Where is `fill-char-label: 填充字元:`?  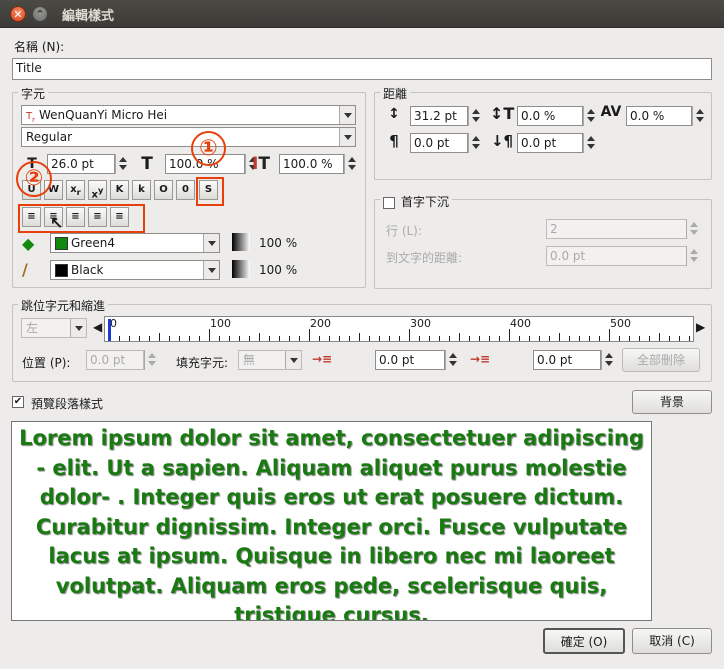 fill-char-label: 填充字元: is located at coordinates (202, 363).